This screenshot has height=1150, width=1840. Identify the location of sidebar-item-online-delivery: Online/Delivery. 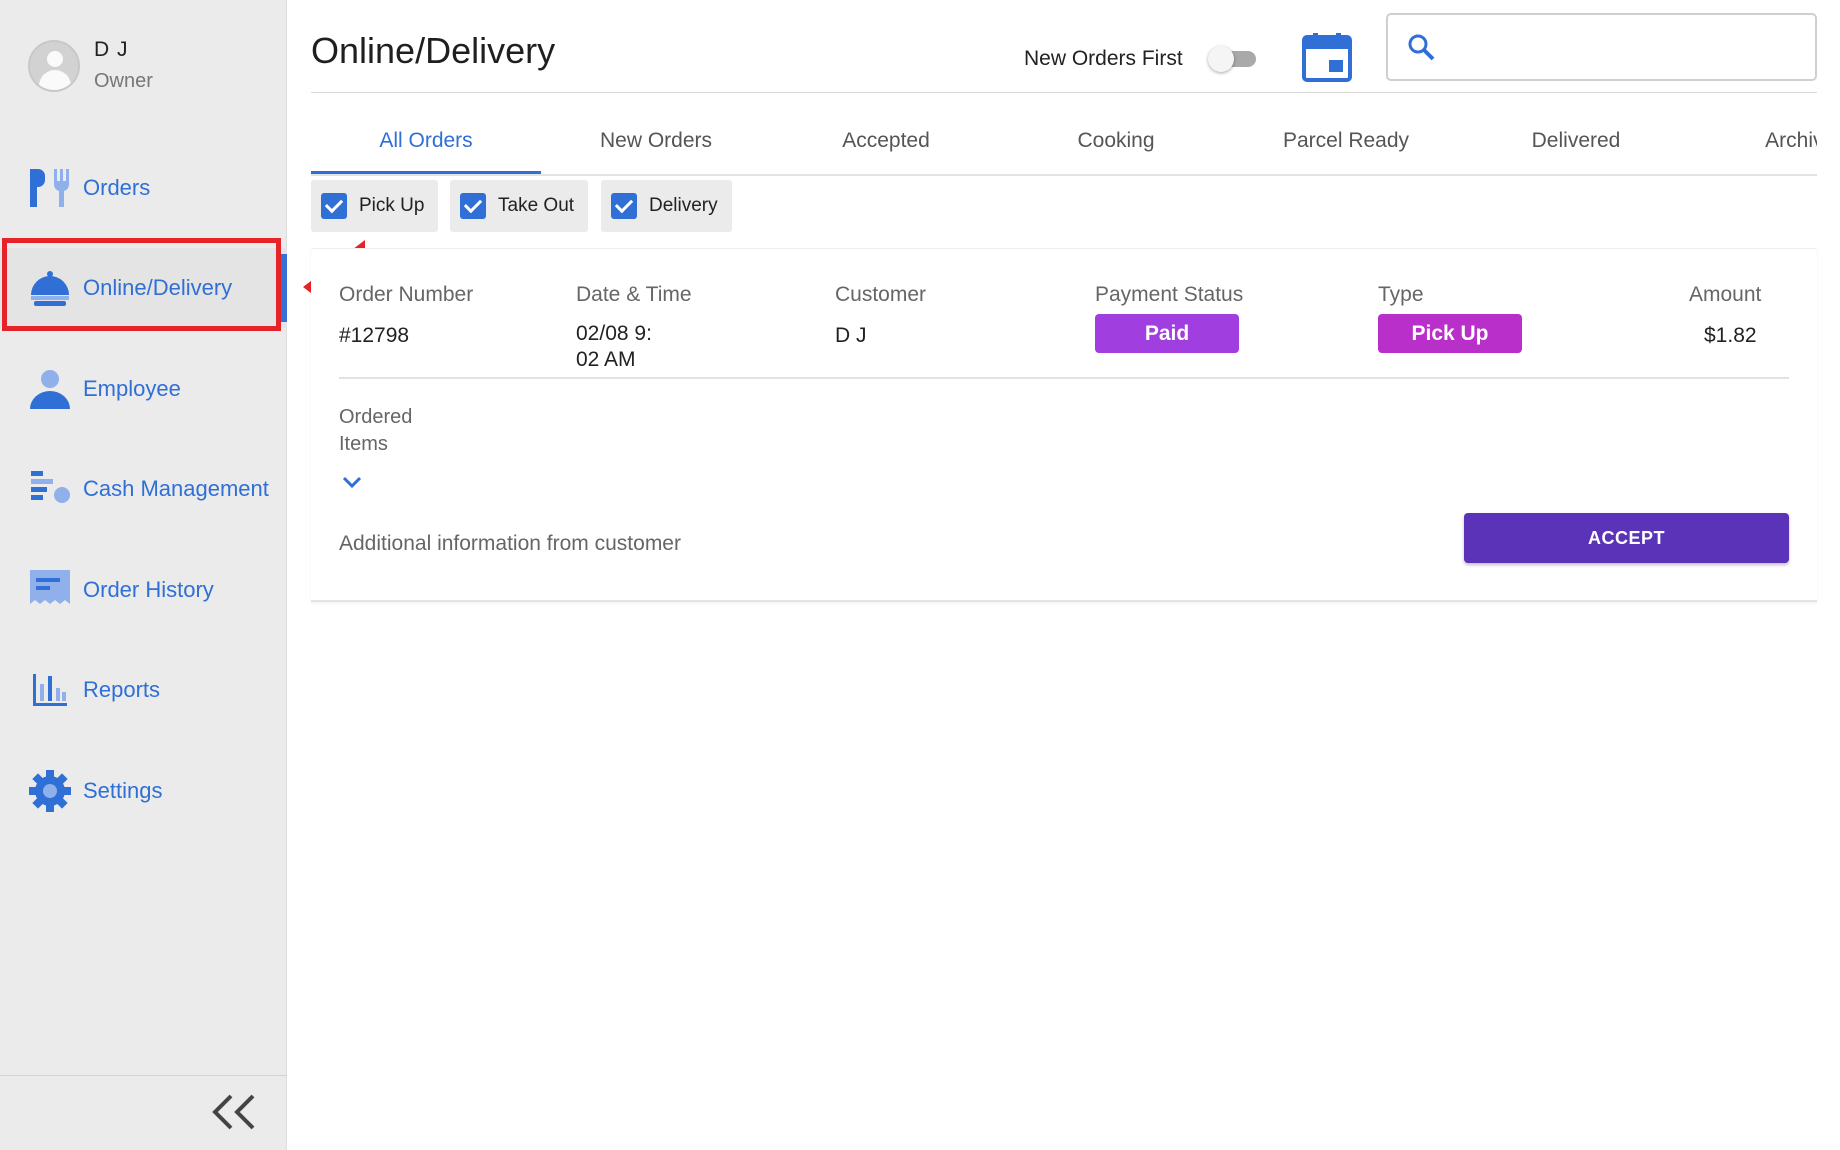
(143, 288).